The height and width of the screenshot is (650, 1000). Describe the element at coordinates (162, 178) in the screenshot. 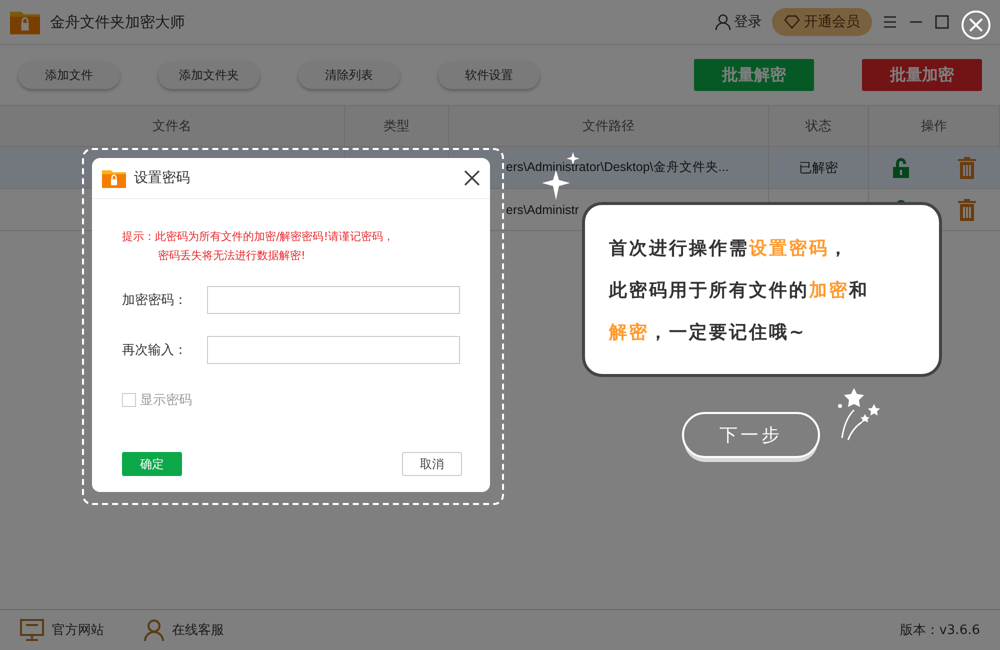

I see `dialog-title: 设置密码` at that location.